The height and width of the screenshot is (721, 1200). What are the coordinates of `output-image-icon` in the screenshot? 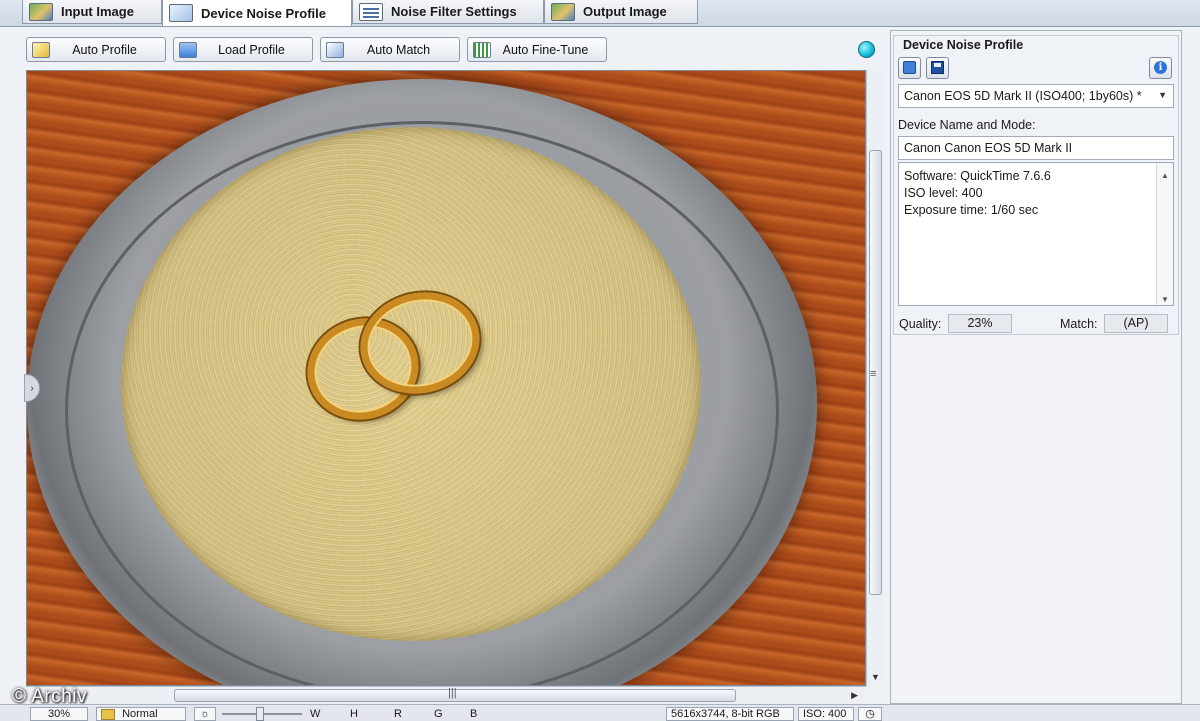 It's located at (563, 11).